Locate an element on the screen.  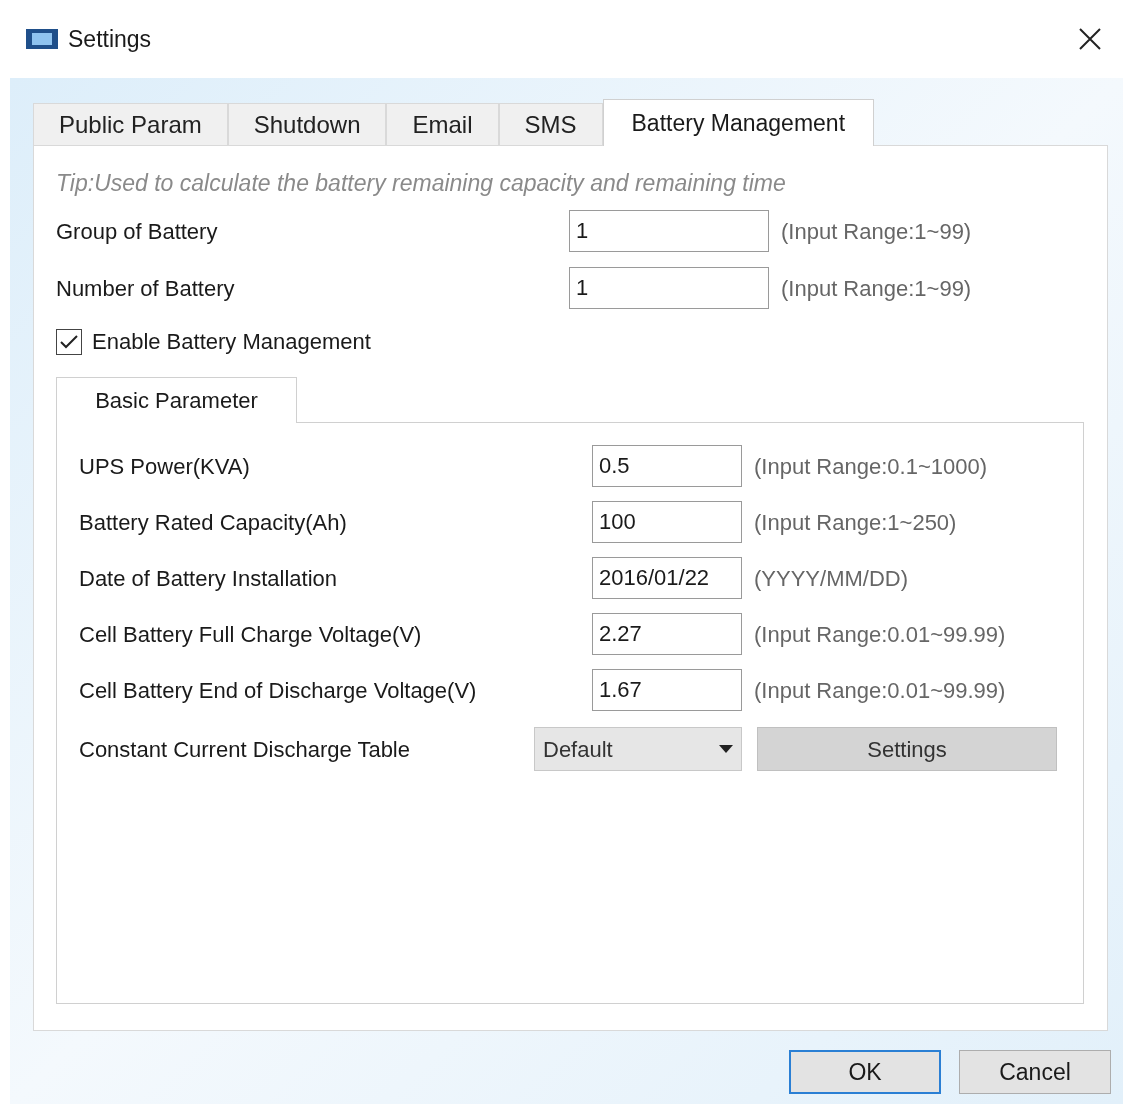
input-field: 100 is located at coordinates (667, 522).